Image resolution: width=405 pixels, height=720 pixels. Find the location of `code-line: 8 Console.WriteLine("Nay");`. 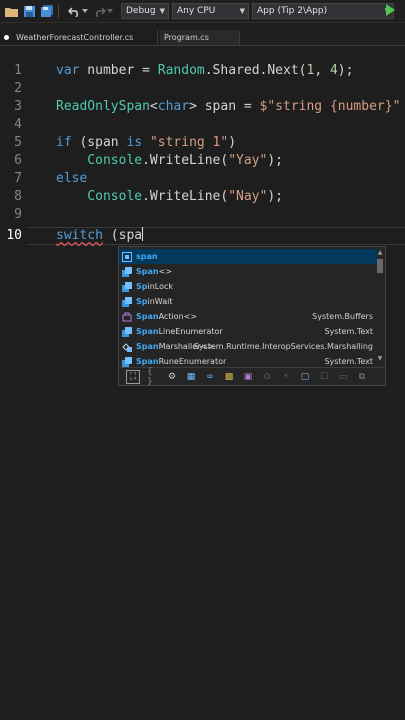

code-line: 8 Console.WriteLine("Nay"); is located at coordinates (202, 197).